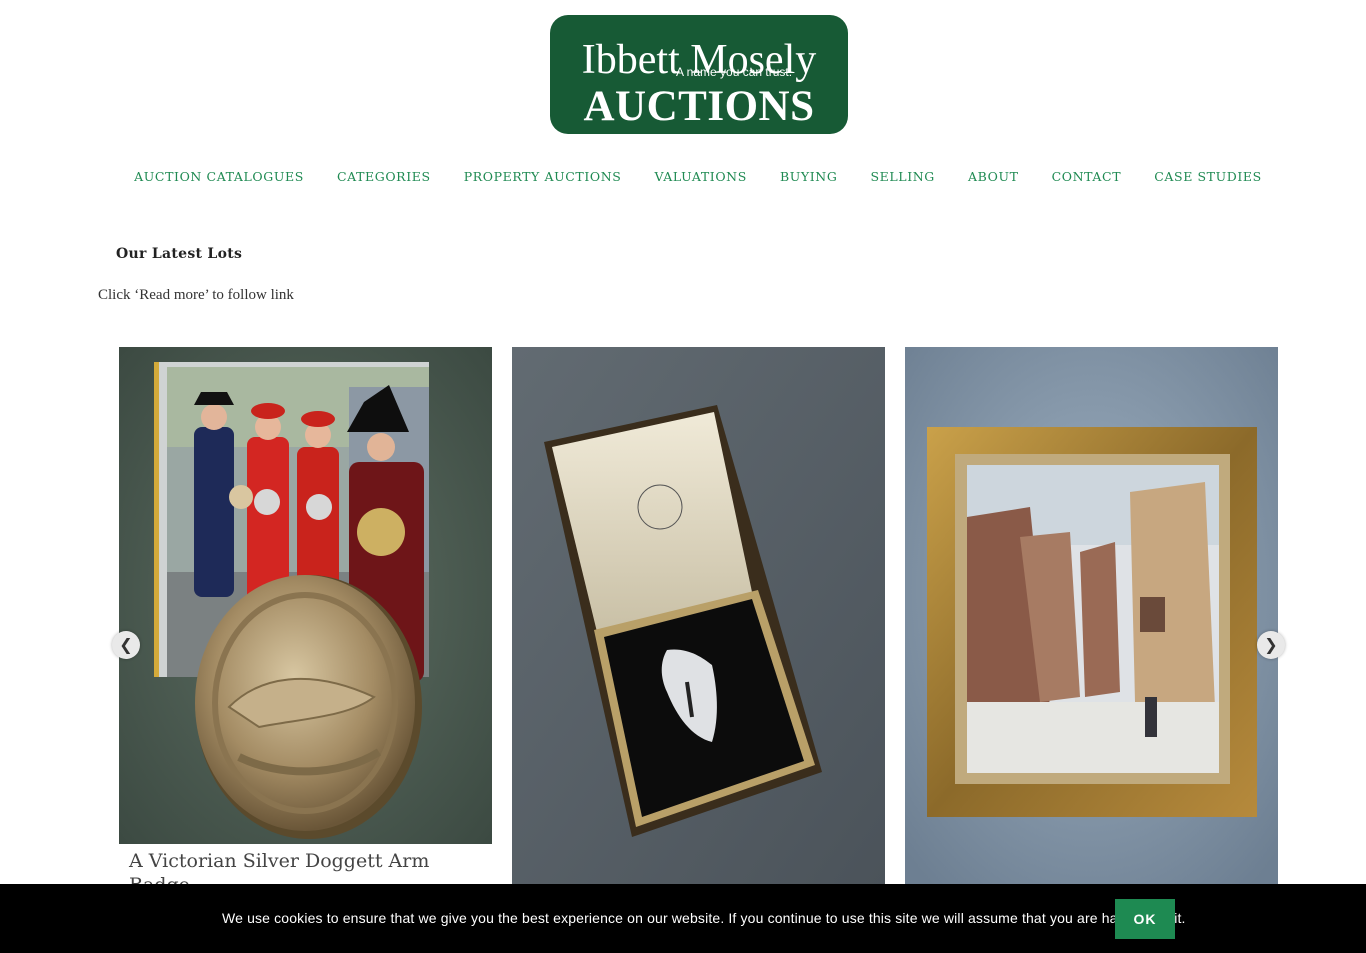 The height and width of the screenshot is (953, 1366). I want to click on carousel-next-button: ❯, so click(1271, 645).